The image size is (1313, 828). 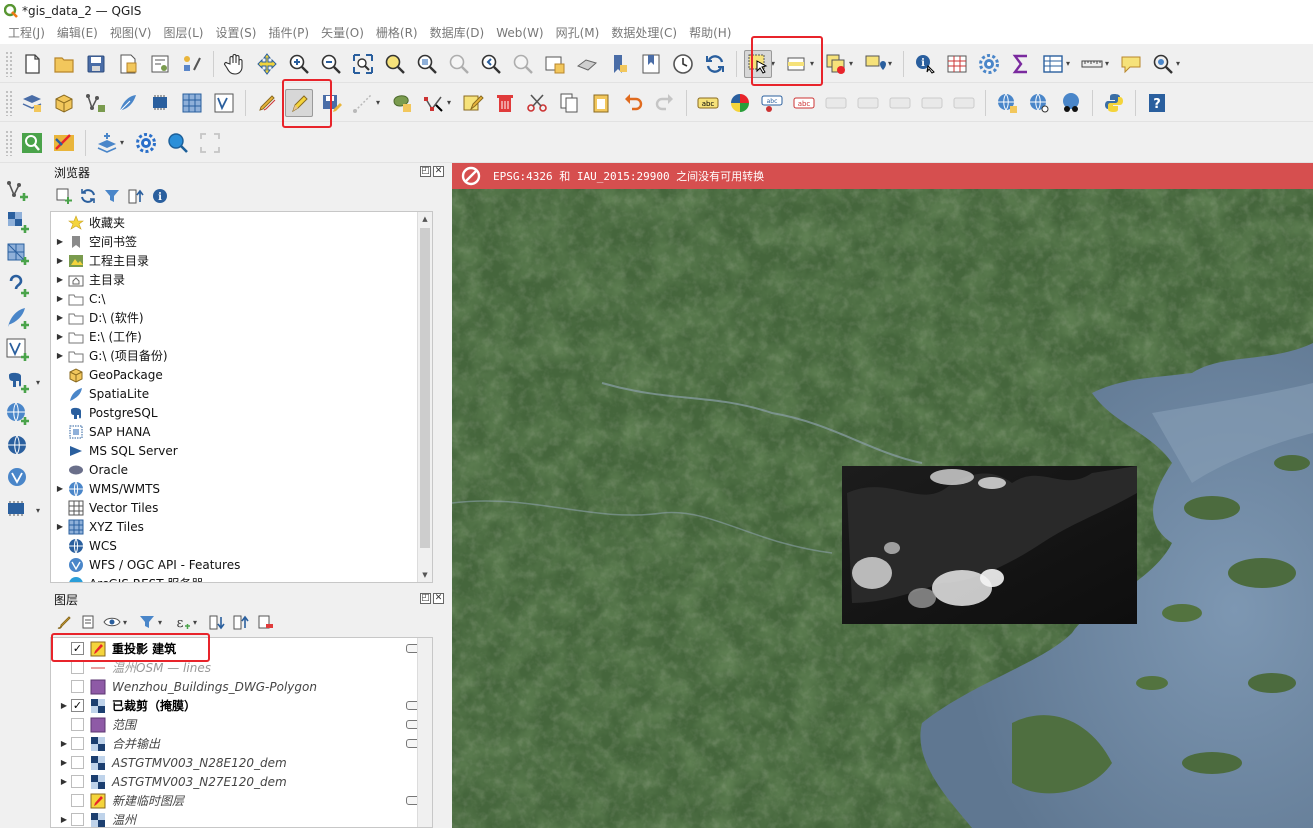 I want to click on filter-browser-button, so click(x=112, y=196).